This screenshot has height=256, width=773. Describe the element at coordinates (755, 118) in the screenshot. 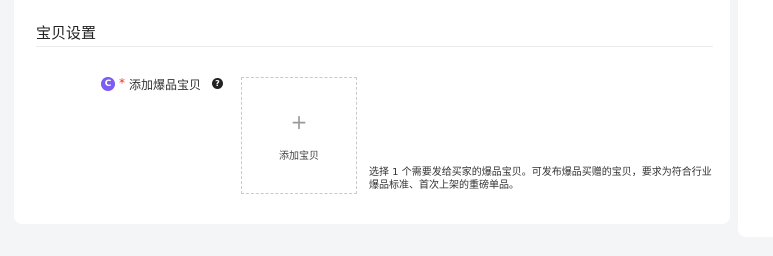

I see `side-panel` at that location.